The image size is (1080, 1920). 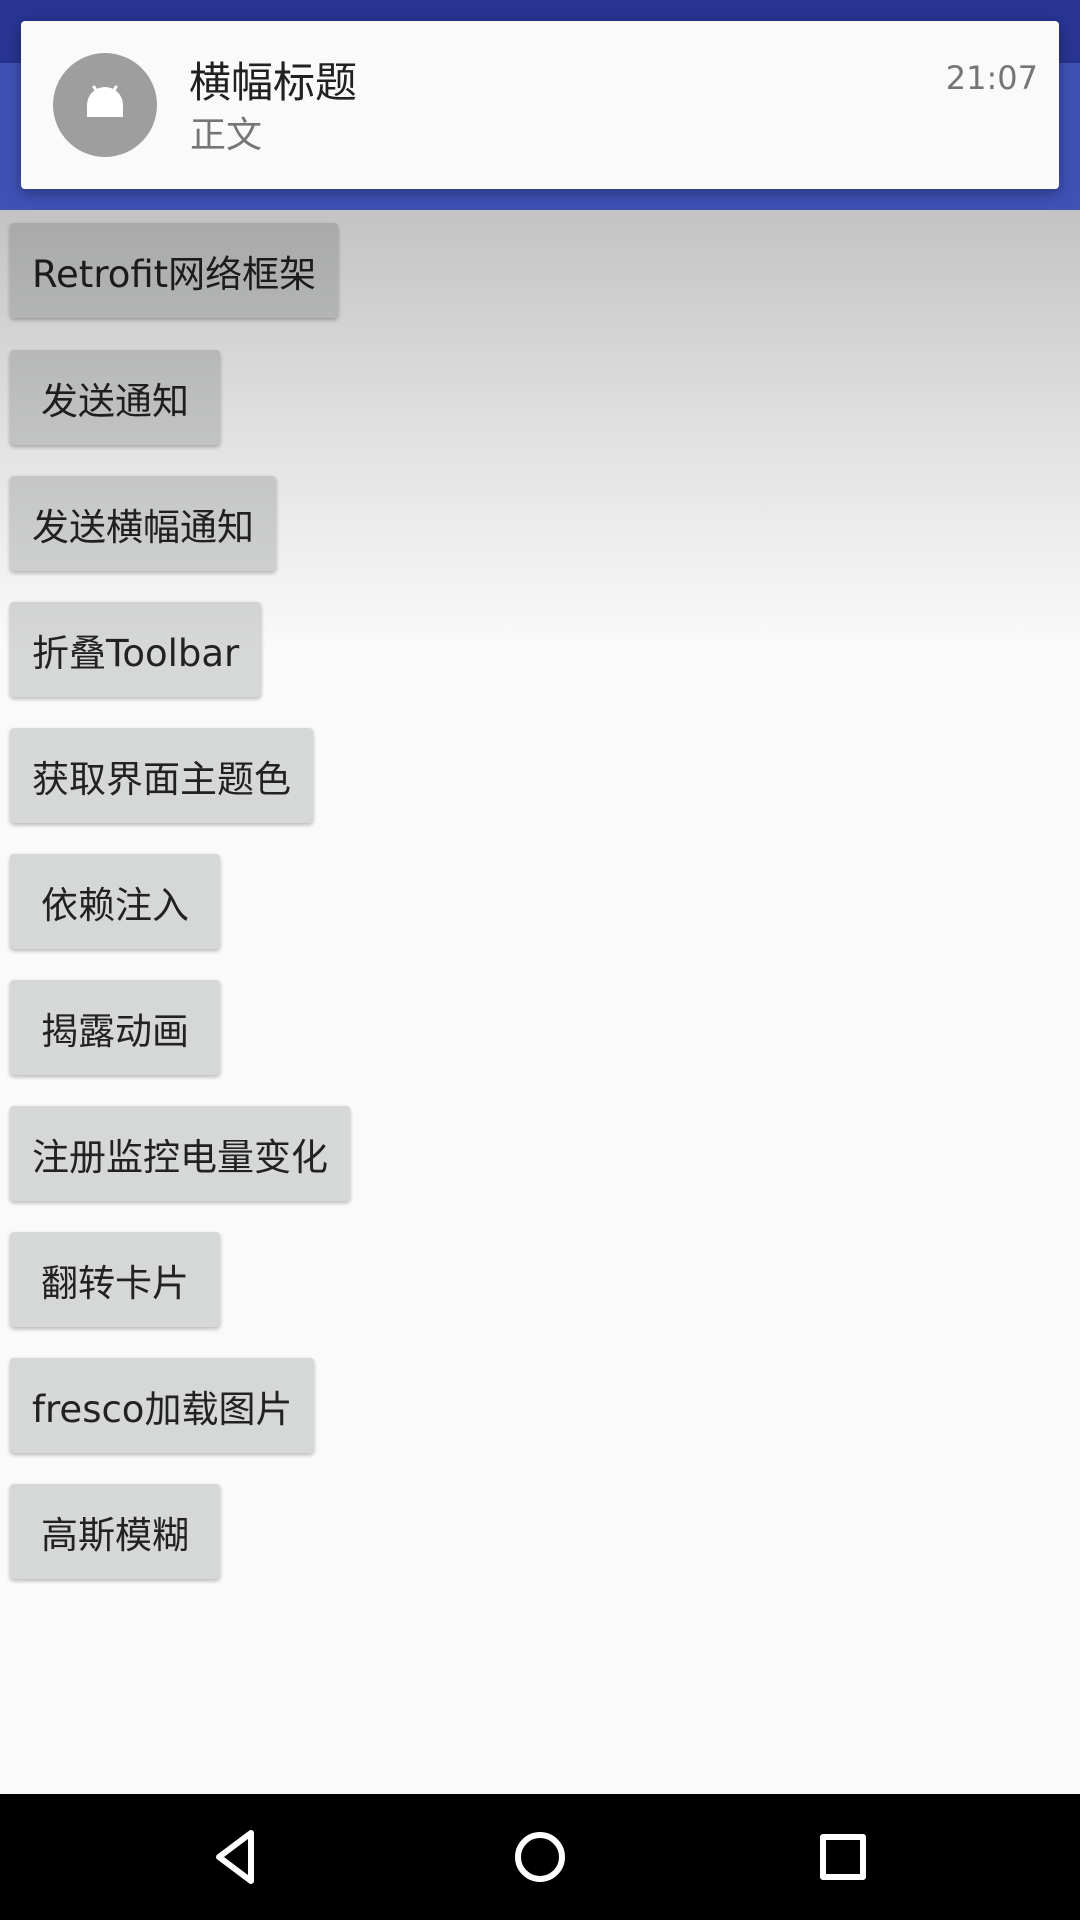 I want to click on navigation-bar, so click(x=540, y=1857).